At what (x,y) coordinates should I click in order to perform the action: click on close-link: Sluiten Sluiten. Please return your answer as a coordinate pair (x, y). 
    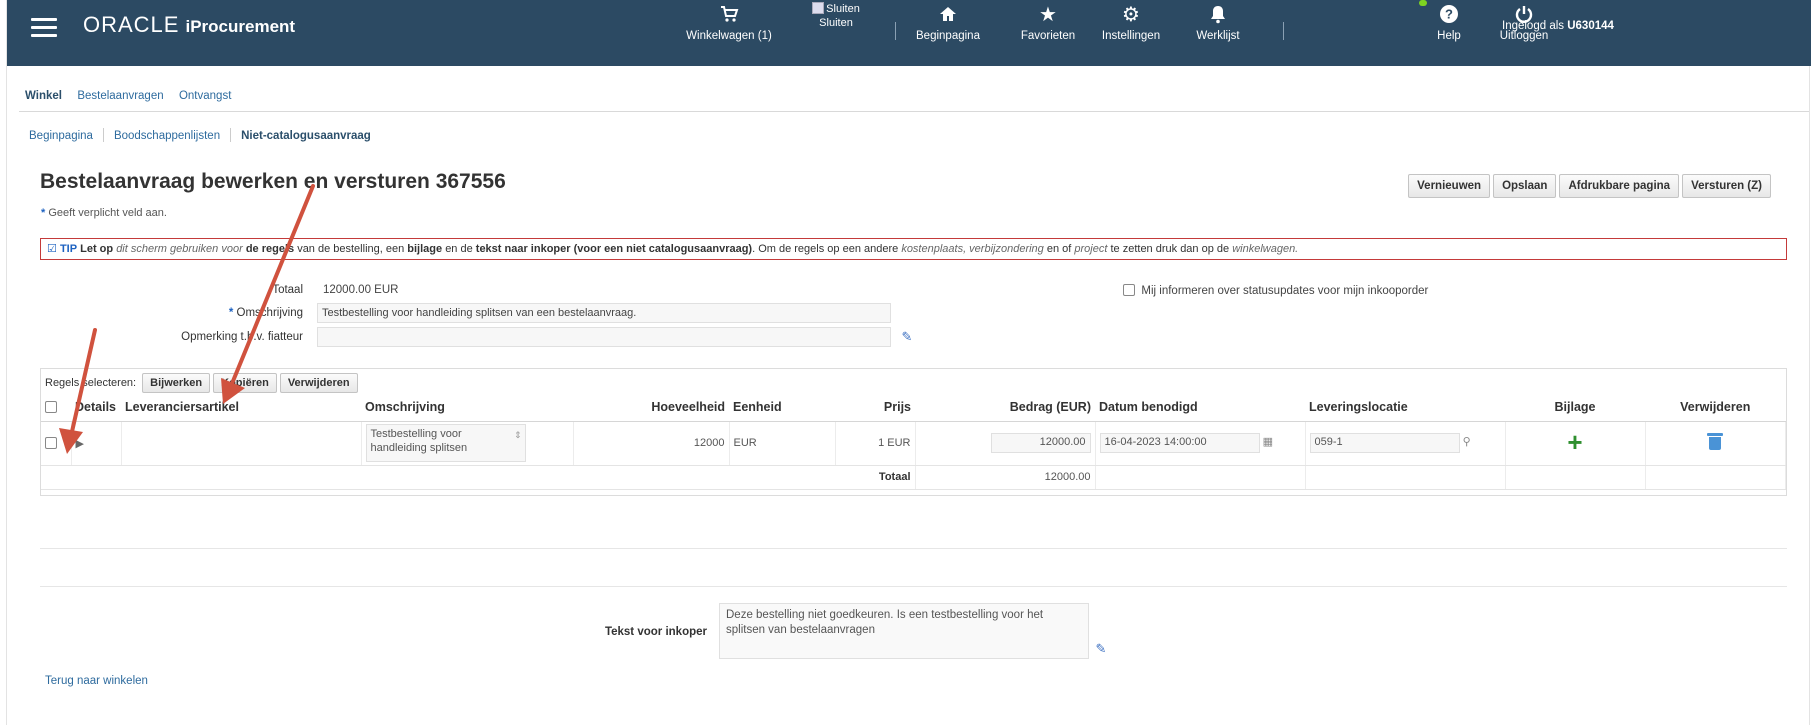
    Looking at the image, I should click on (836, 16).